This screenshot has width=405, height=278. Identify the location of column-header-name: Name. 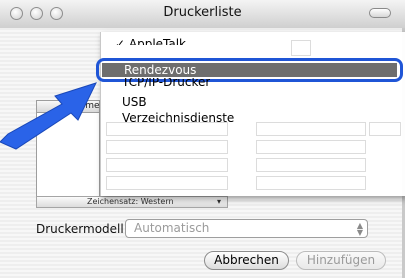
(68, 106).